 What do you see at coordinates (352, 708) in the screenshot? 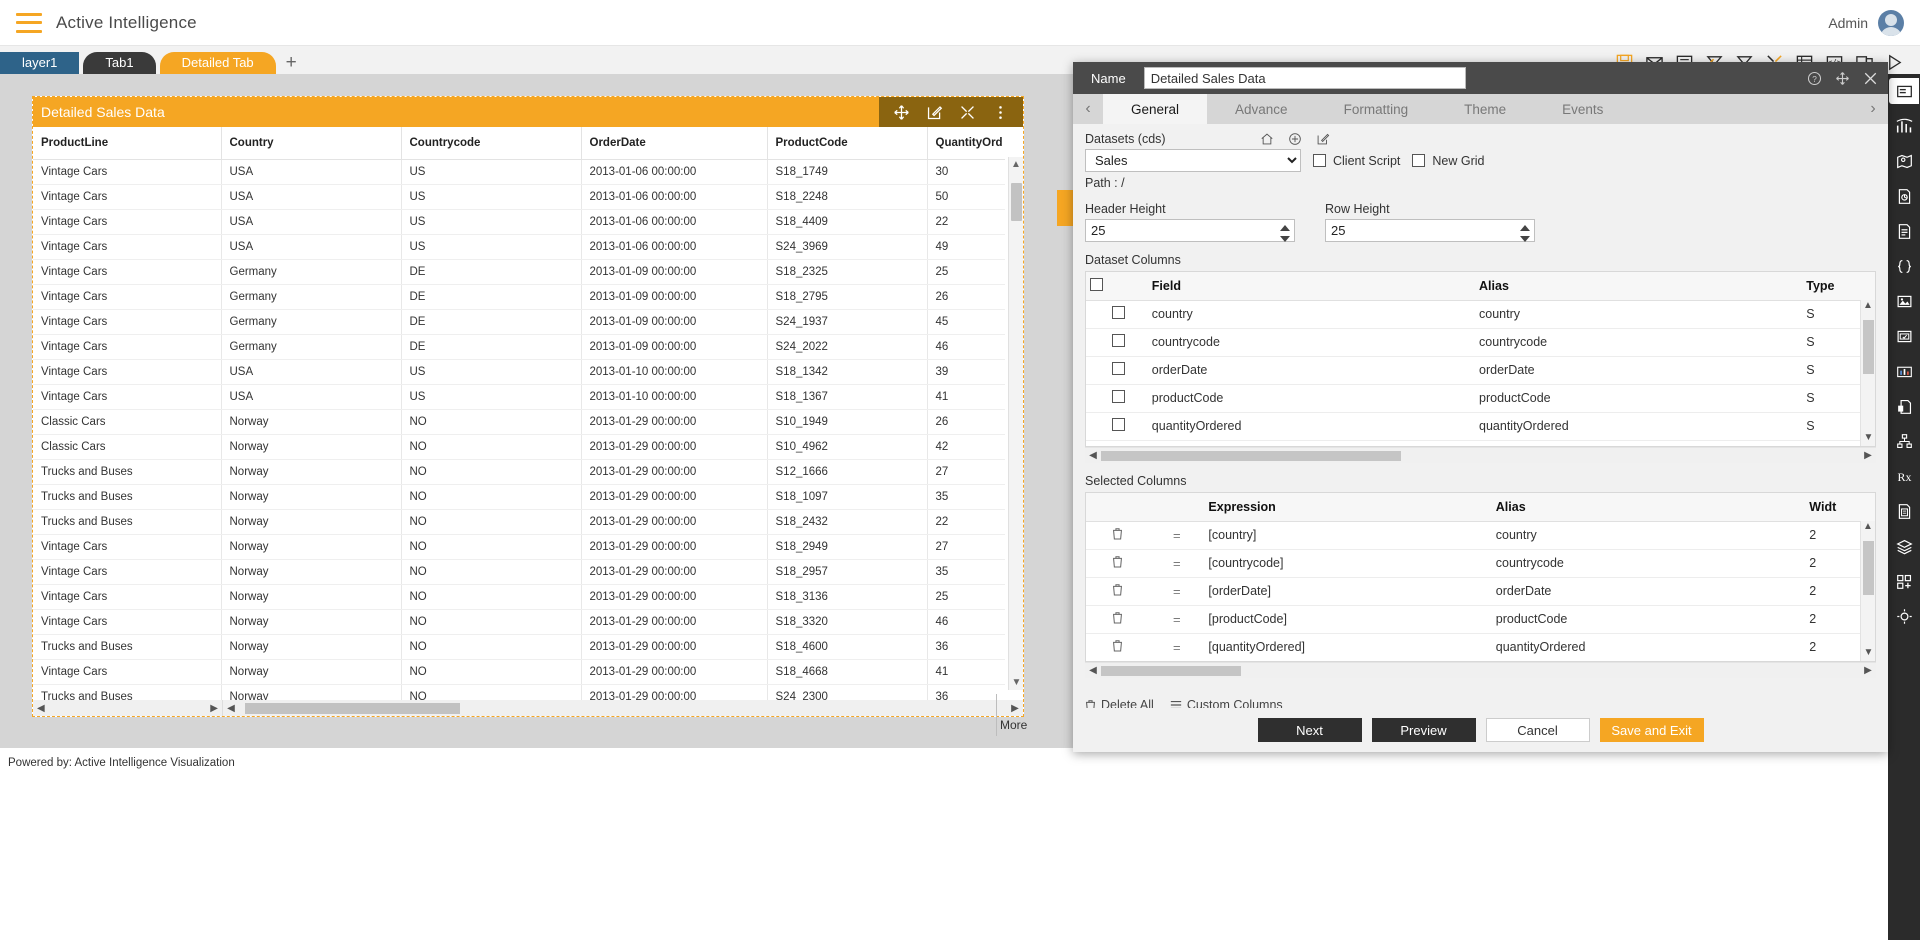
I see `grid-hscroll-thumb` at bounding box center [352, 708].